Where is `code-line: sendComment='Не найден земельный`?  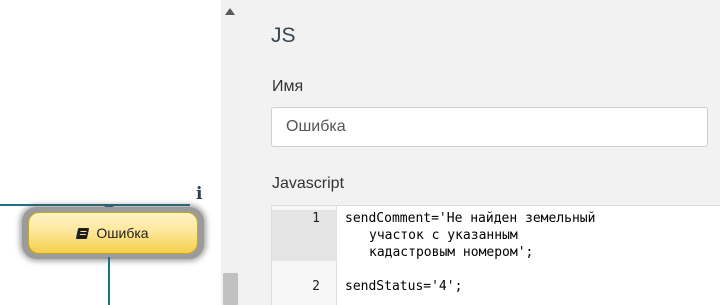
code-line: sendComment='Не найден земельный is located at coordinates (470, 218).